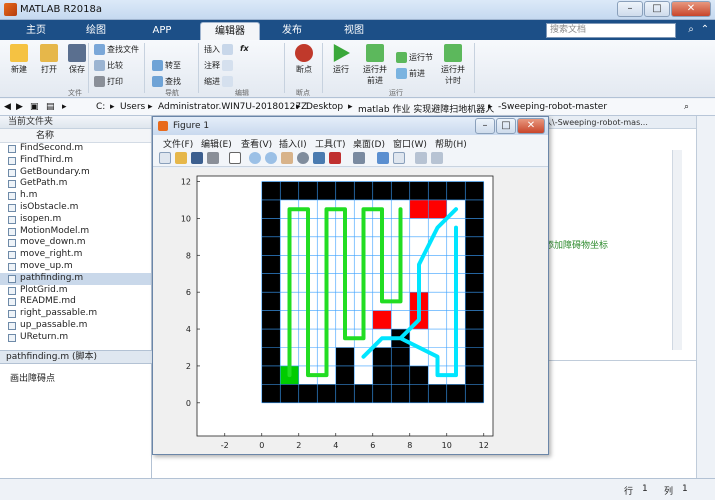 This screenshot has width=715, height=500. What do you see at coordinates (52, 277) in the screenshot?
I see `file-name: pathfinding.m` at bounding box center [52, 277].